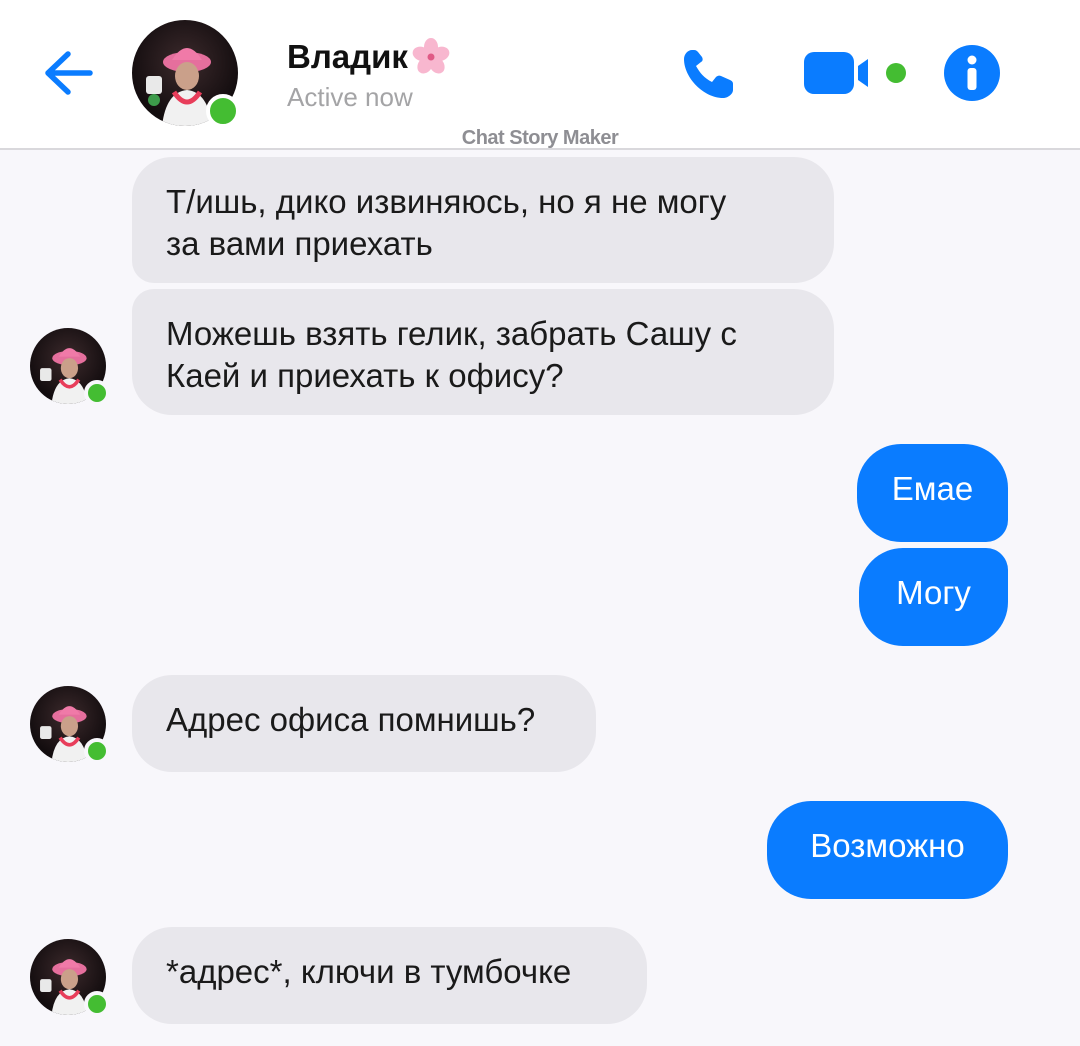 Image resolution: width=1080 pixels, height=1046 pixels. I want to click on video-camera-icon, so click(855, 73).